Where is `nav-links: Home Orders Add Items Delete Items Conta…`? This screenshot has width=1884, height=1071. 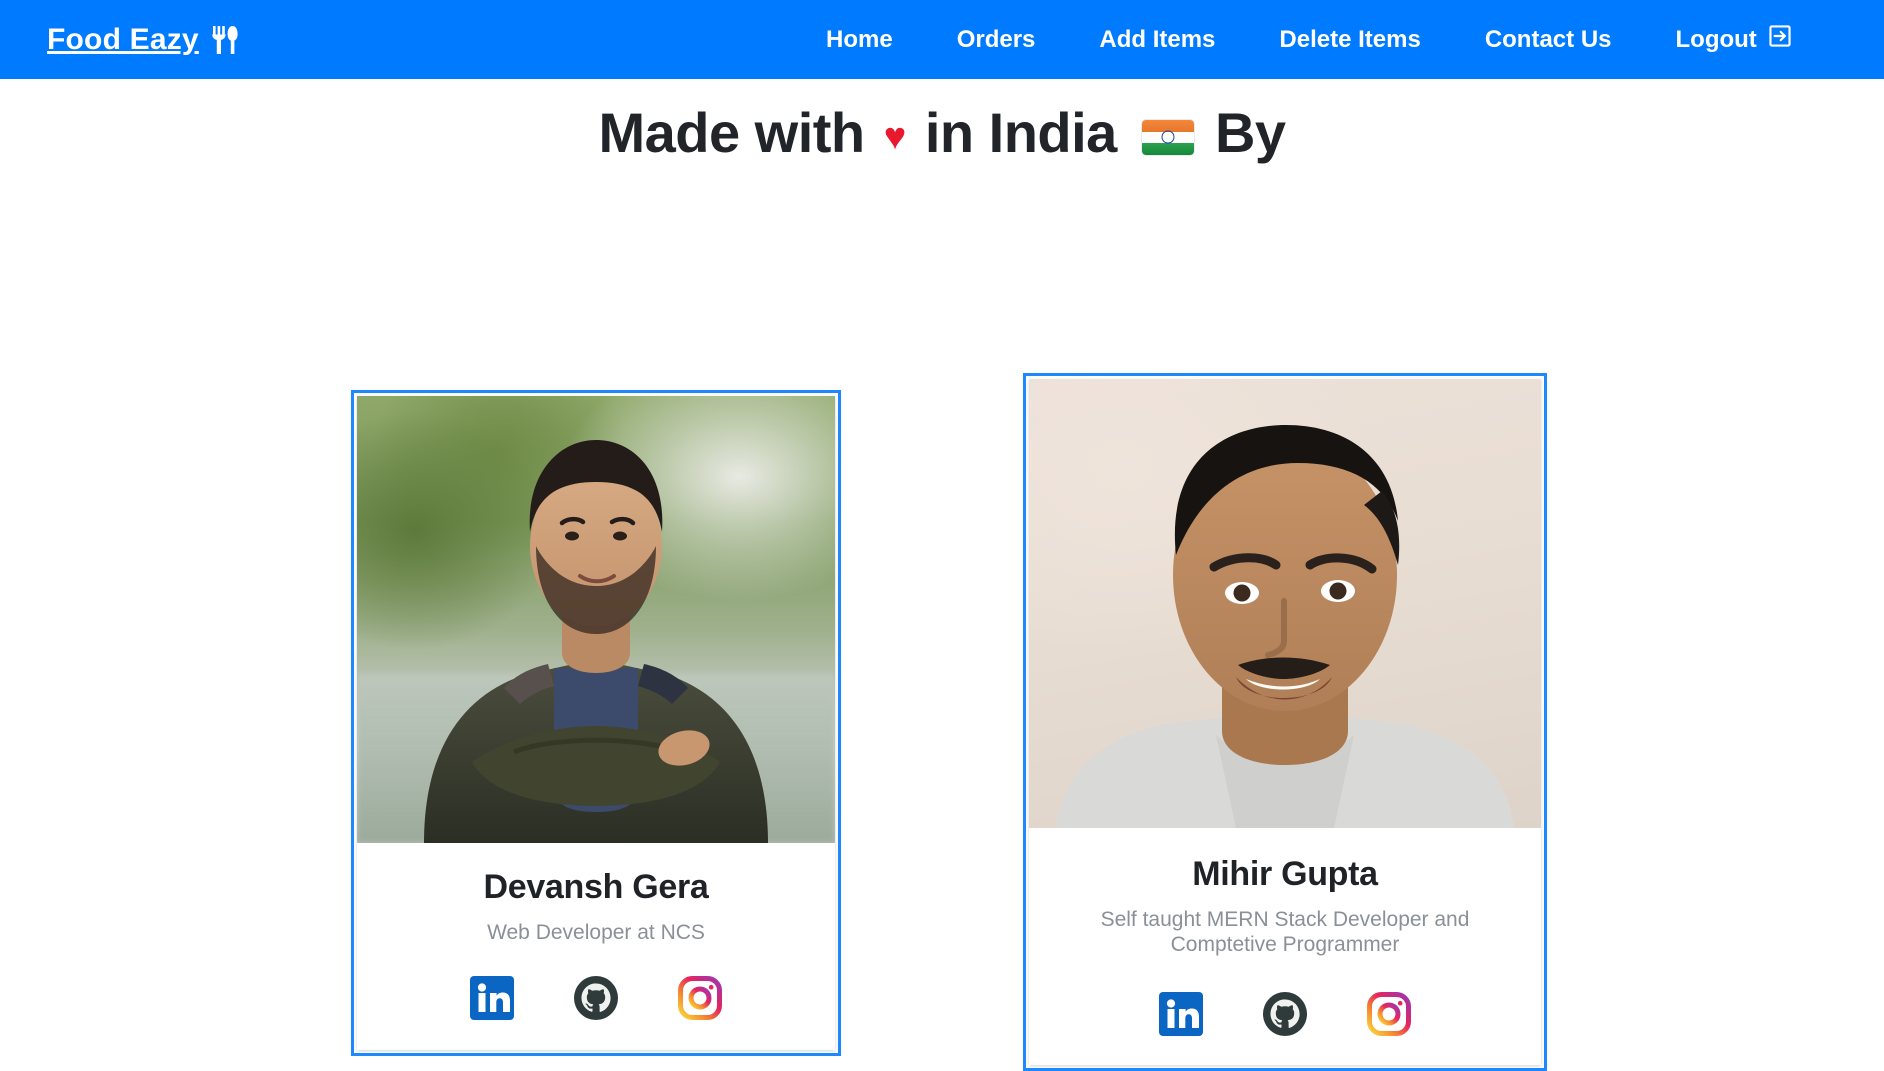
nav-links: Home Orders Add Items Delete Items Conta… is located at coordinates (1309, 39).